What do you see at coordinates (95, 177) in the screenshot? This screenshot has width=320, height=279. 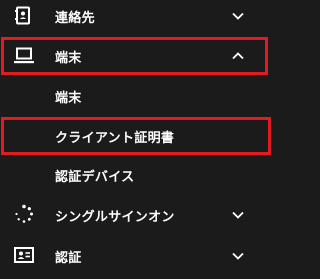 I see `sidebar-subitem-label: 認証デバイス` at bounding box center [95, 177].